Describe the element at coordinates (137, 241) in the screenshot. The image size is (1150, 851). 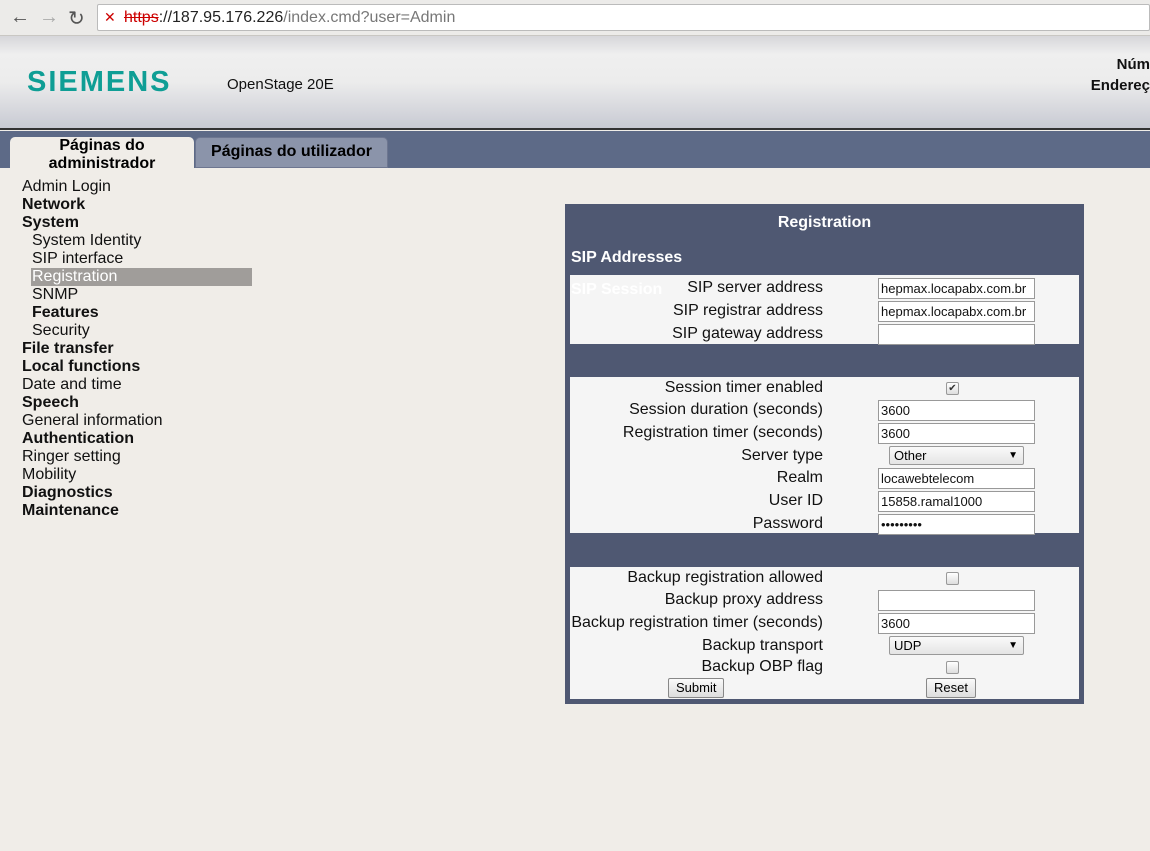
I see `sidebar-item-system-identity: System Identity` at that location.